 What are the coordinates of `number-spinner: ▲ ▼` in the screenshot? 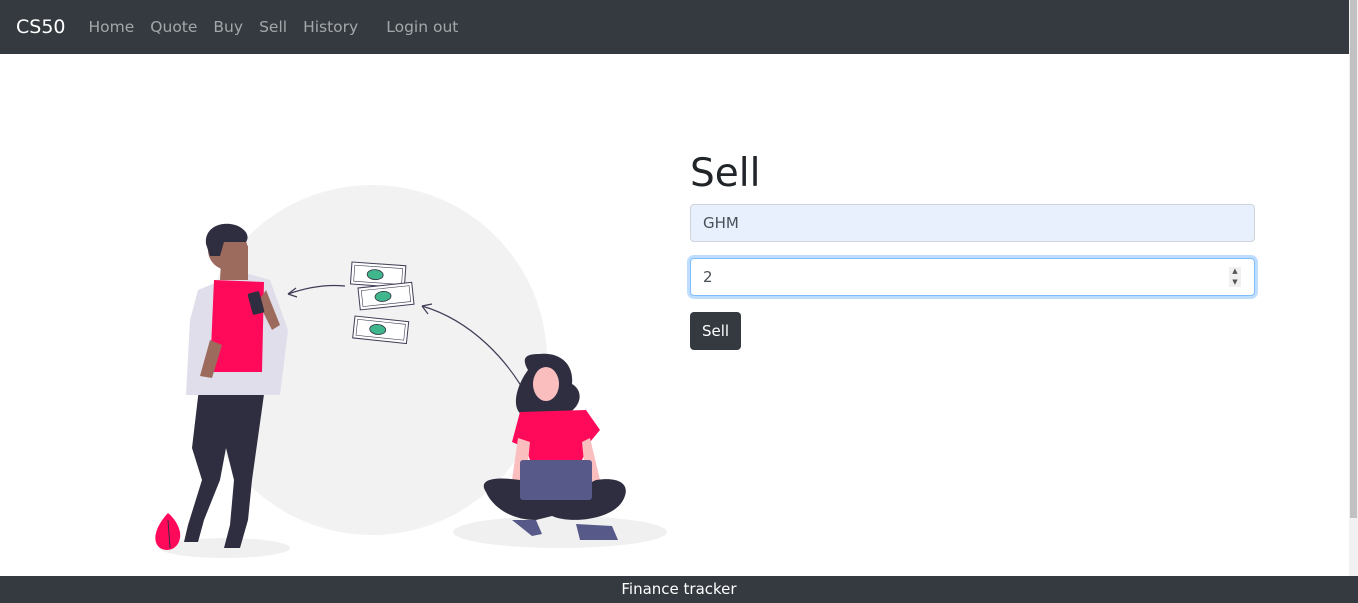 It's located at (1235, 277).